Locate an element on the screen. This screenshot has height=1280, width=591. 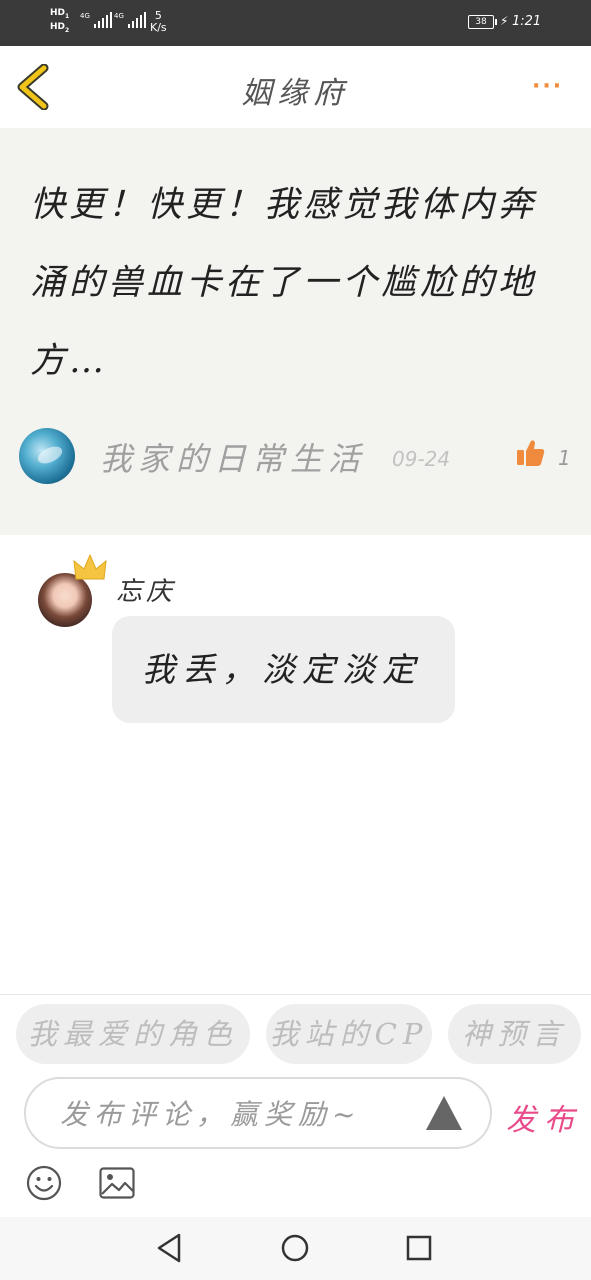
thumbs-up-icon is located at coordinates (531, 453).